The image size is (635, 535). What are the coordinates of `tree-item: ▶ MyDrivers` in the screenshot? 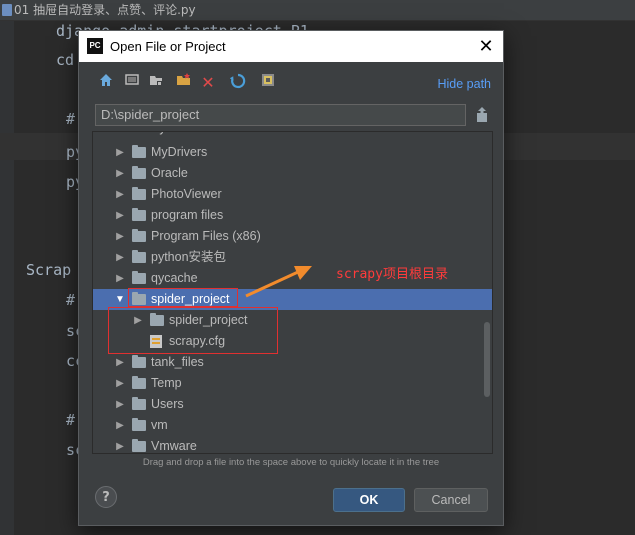 It's located at (292, 152).